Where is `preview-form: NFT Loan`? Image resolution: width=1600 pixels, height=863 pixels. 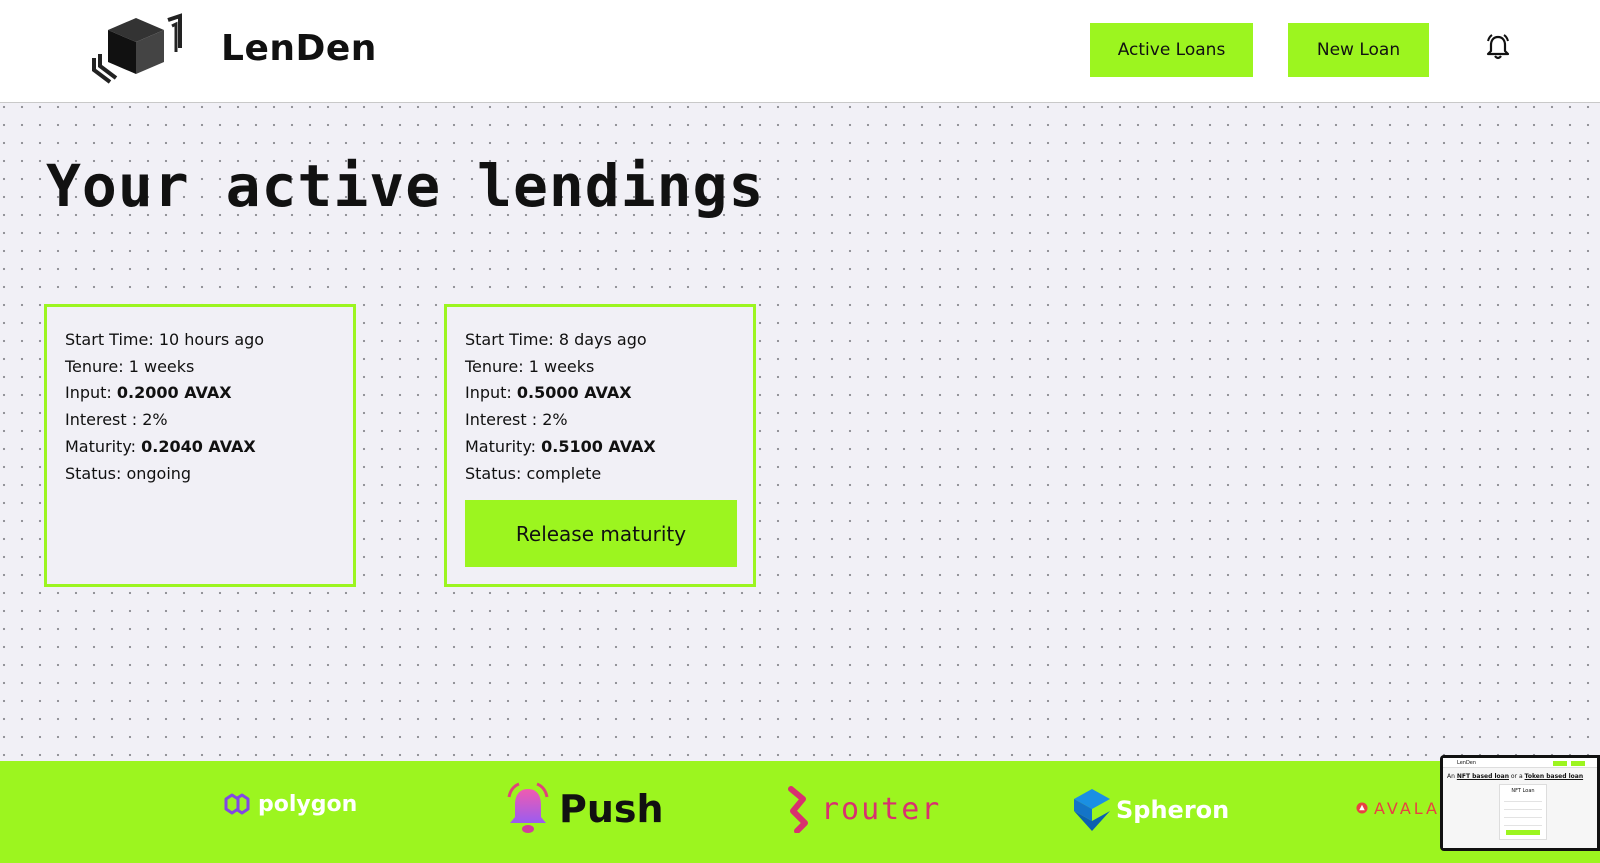 preview-form: NFT Loan is located at coordinates (1523, 812).